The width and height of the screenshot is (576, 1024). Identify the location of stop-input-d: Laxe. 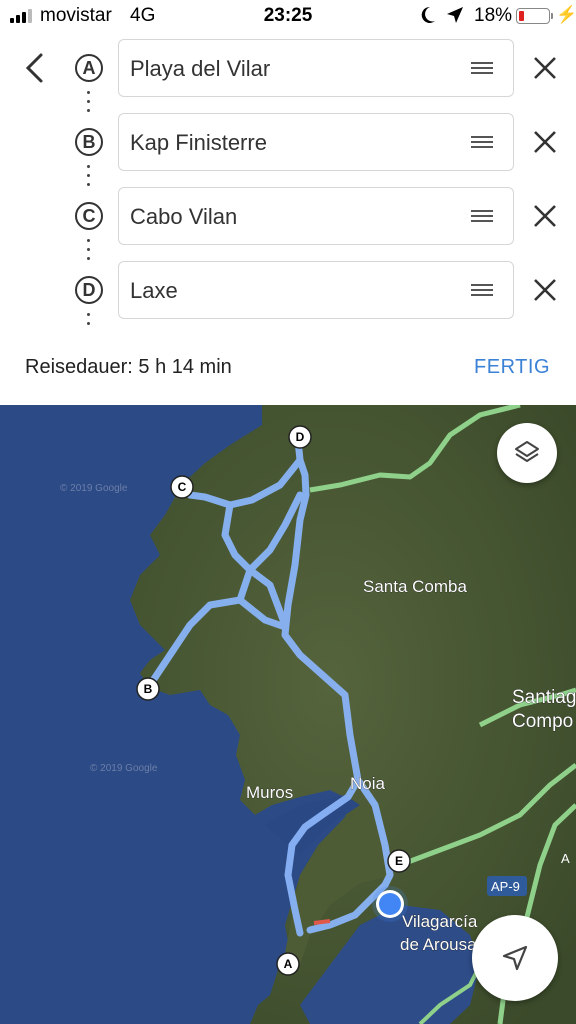
(316, 290).